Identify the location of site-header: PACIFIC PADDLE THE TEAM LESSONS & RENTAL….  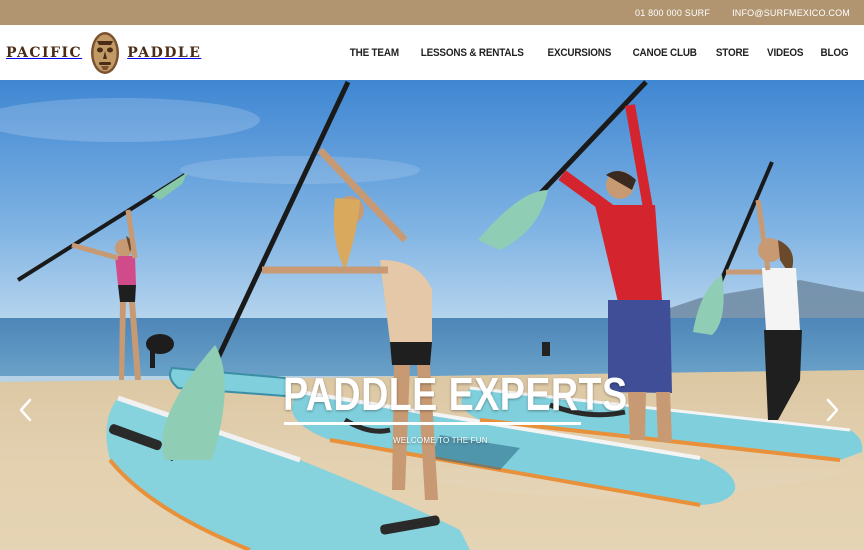
(432, 52).